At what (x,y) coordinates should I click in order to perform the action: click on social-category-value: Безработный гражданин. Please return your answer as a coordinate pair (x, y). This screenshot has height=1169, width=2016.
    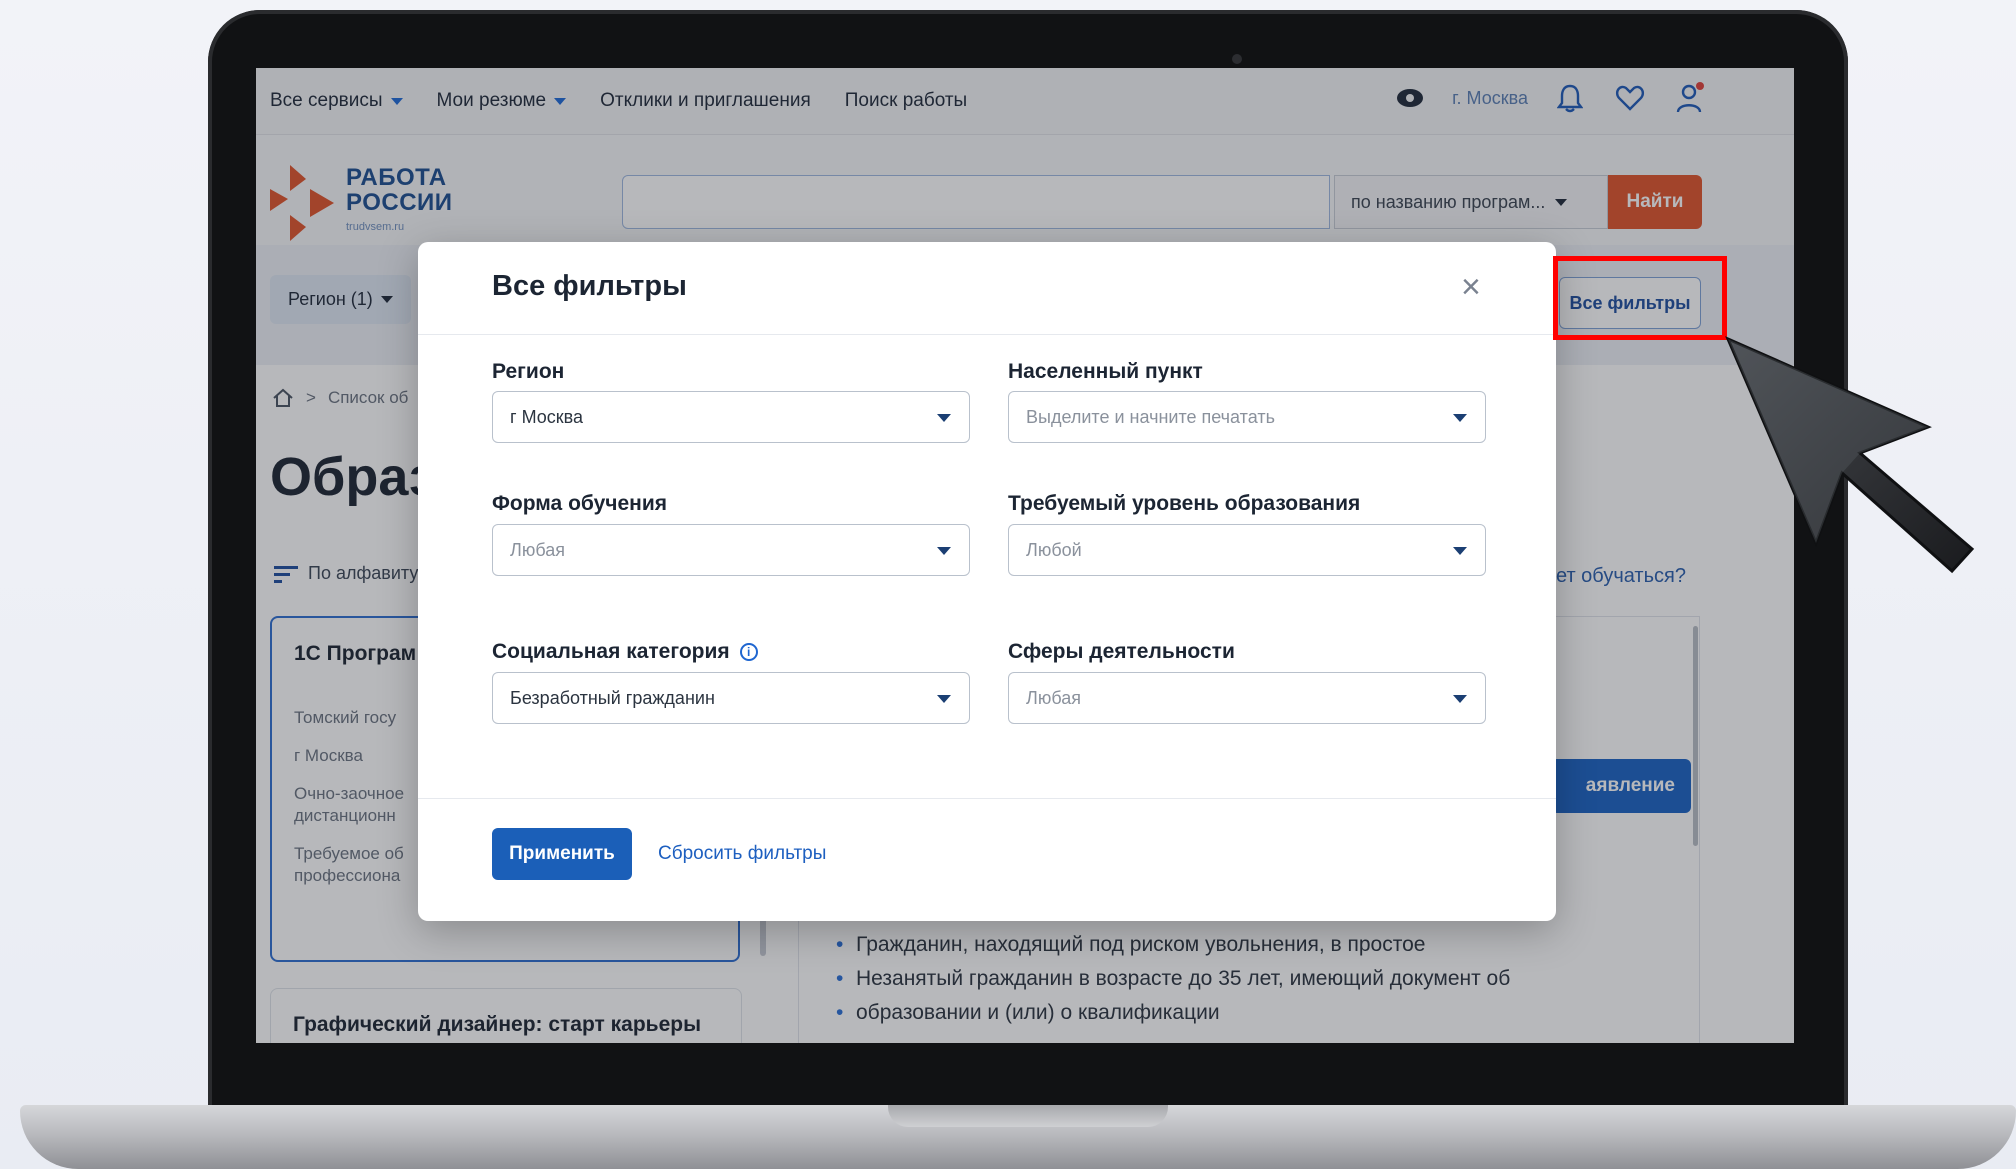
    Looking at the image, I should click on (612, 697).